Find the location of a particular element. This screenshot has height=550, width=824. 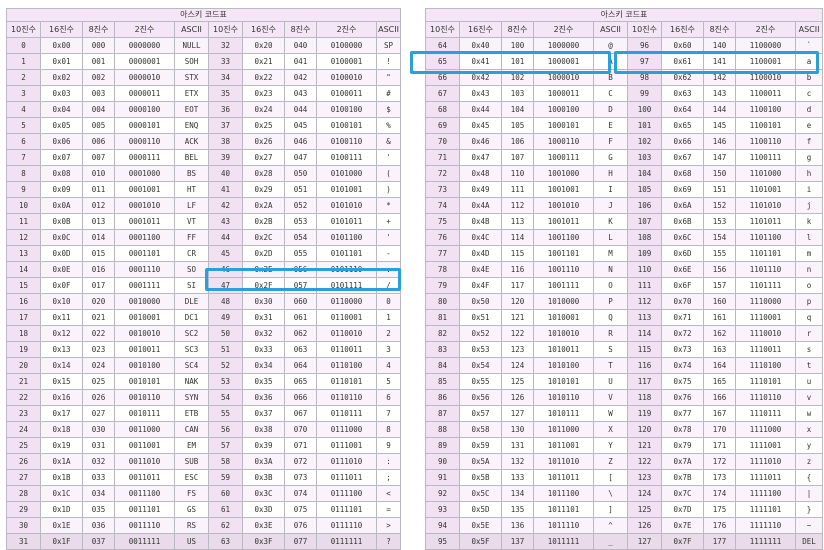

table-cell: ( is located at coordinates (388, 173).